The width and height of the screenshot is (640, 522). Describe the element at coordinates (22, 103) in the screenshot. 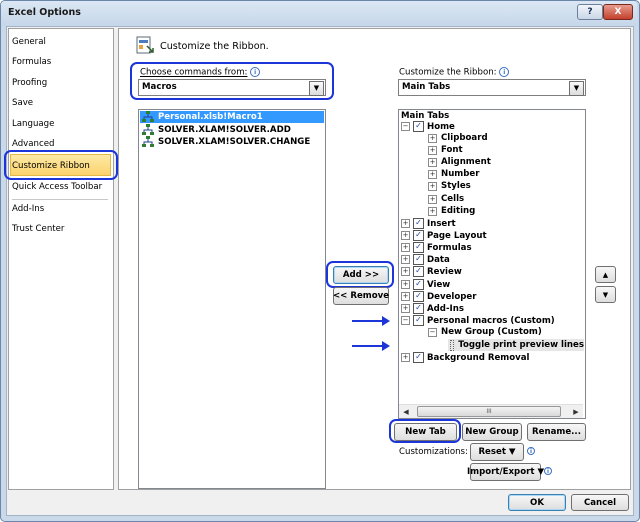

I see `nav-item-save: Save` at that location.